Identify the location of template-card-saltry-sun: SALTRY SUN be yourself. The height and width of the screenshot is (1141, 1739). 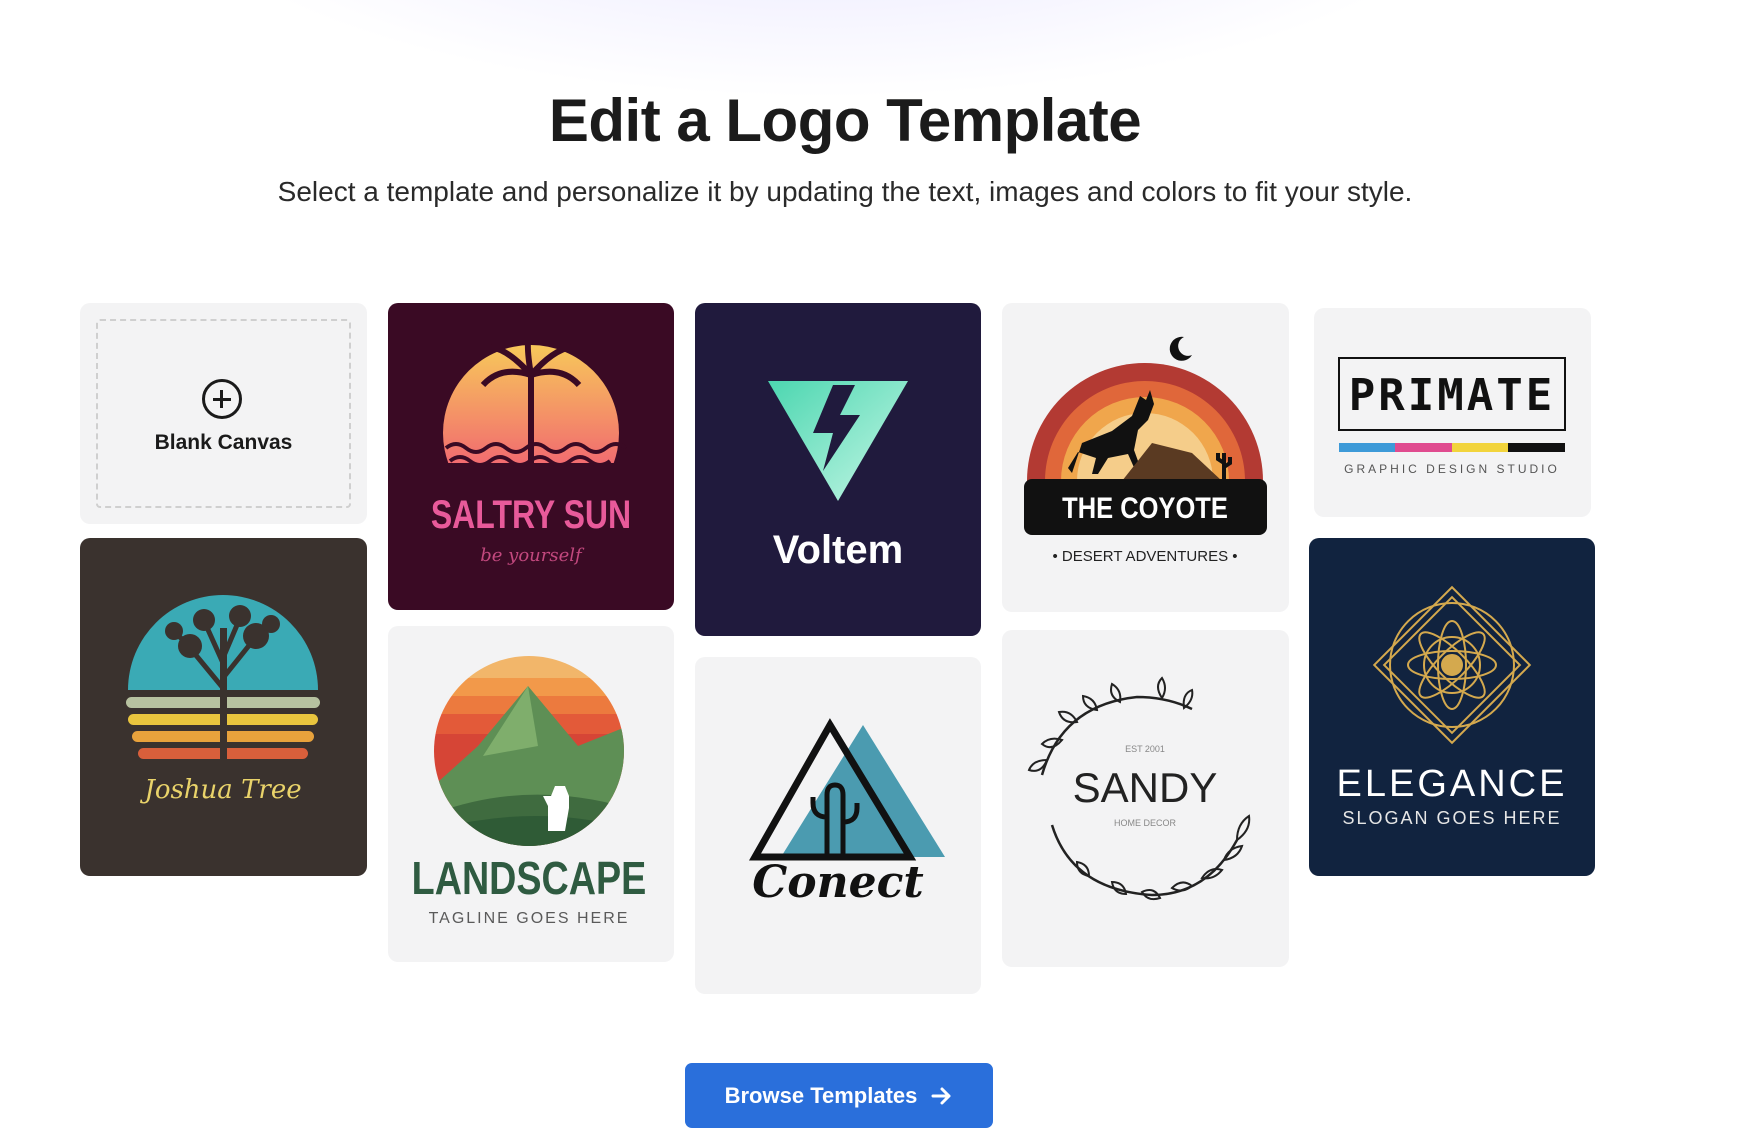
(531, 456).